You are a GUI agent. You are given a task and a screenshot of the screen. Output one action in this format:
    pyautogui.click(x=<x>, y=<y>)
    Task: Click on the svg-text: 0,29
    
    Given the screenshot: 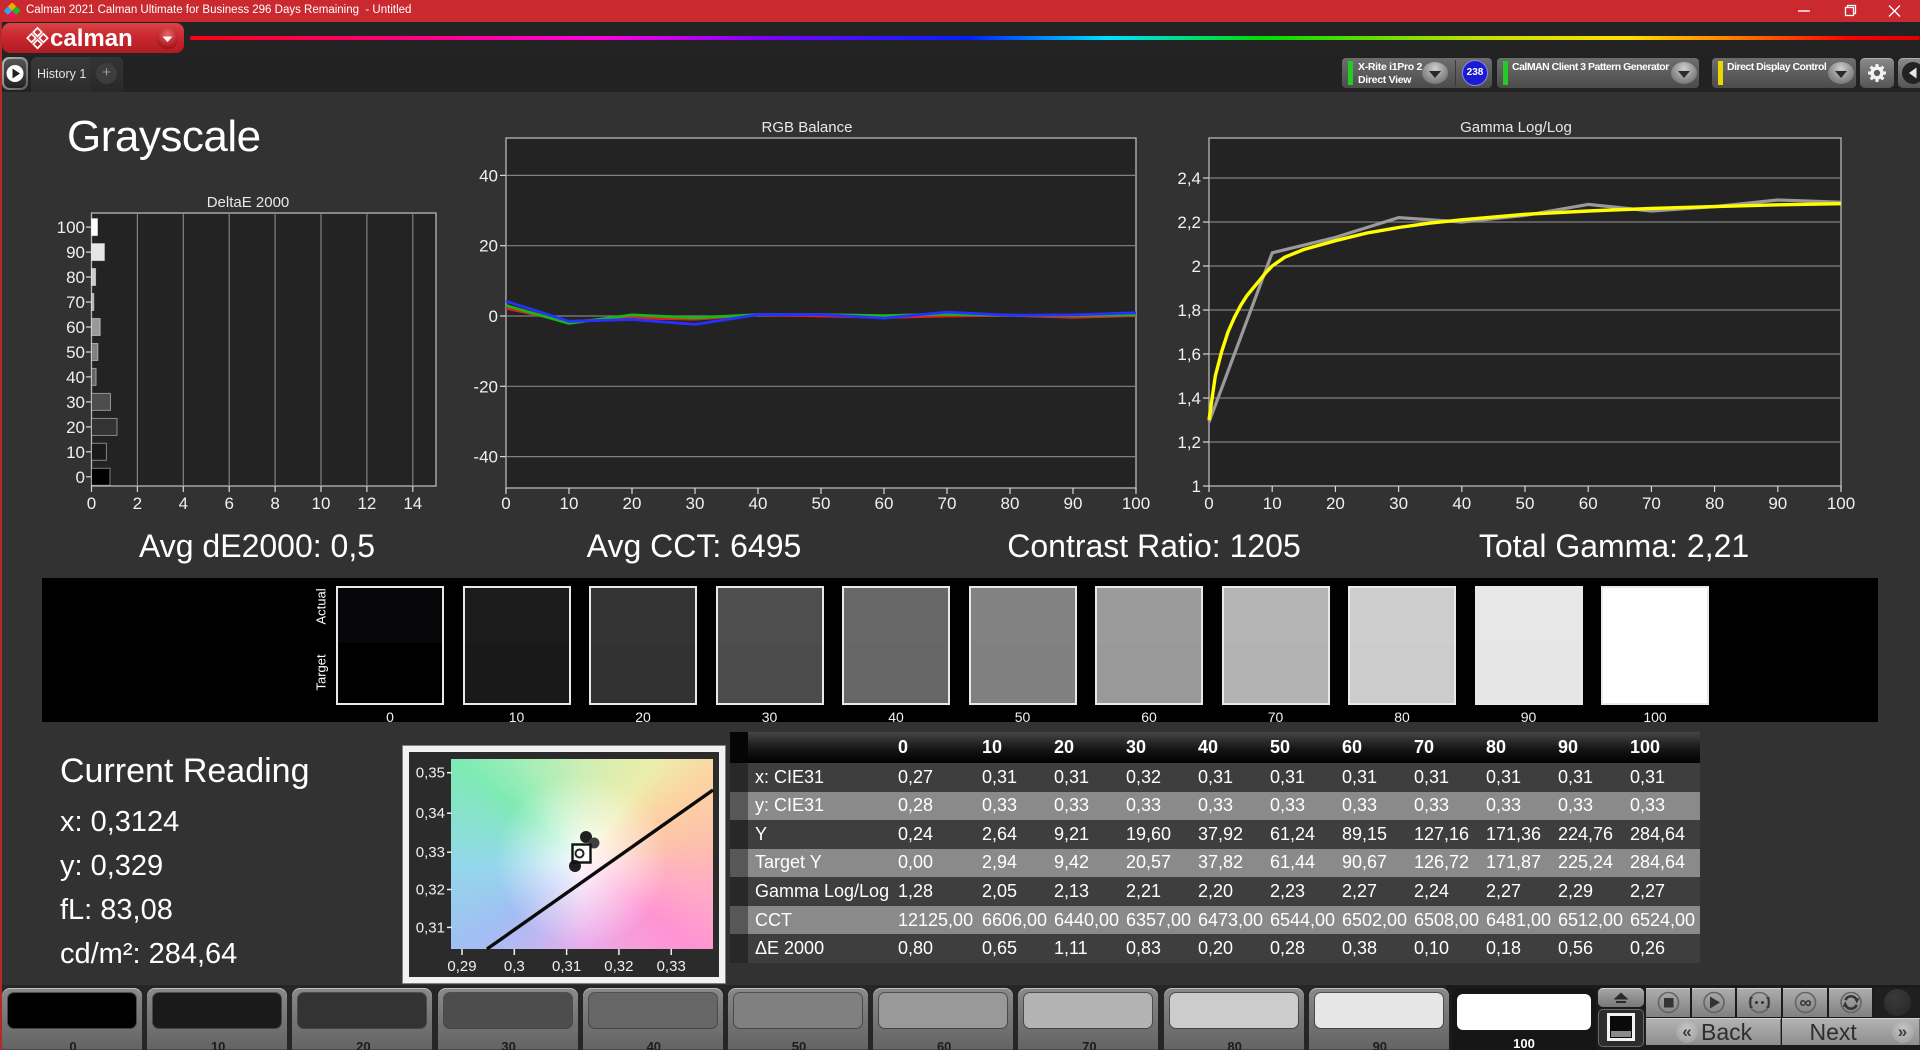 What is the action you would take?
    pyautogui.click(x=461, y=966)
    